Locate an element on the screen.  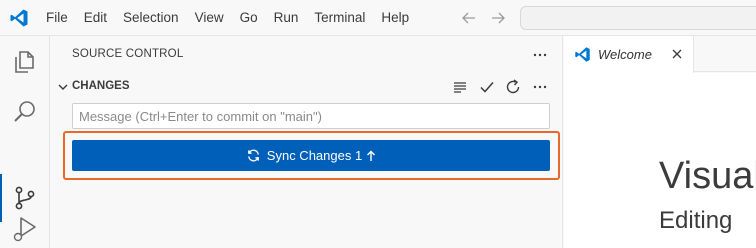
active-view-indicator is located at coordinates (1, 198).